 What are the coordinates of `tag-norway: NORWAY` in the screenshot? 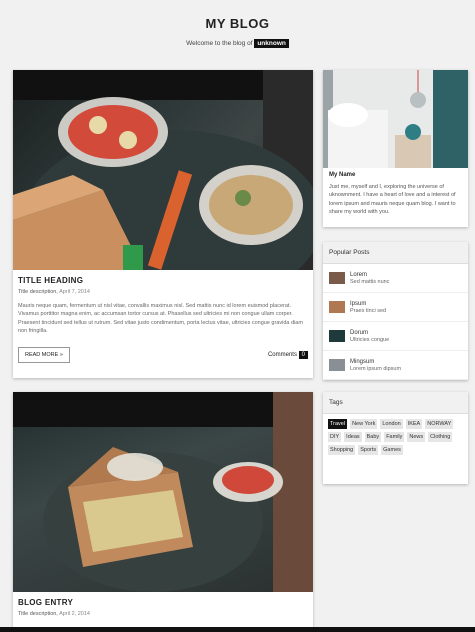 It's located at (439, 424).